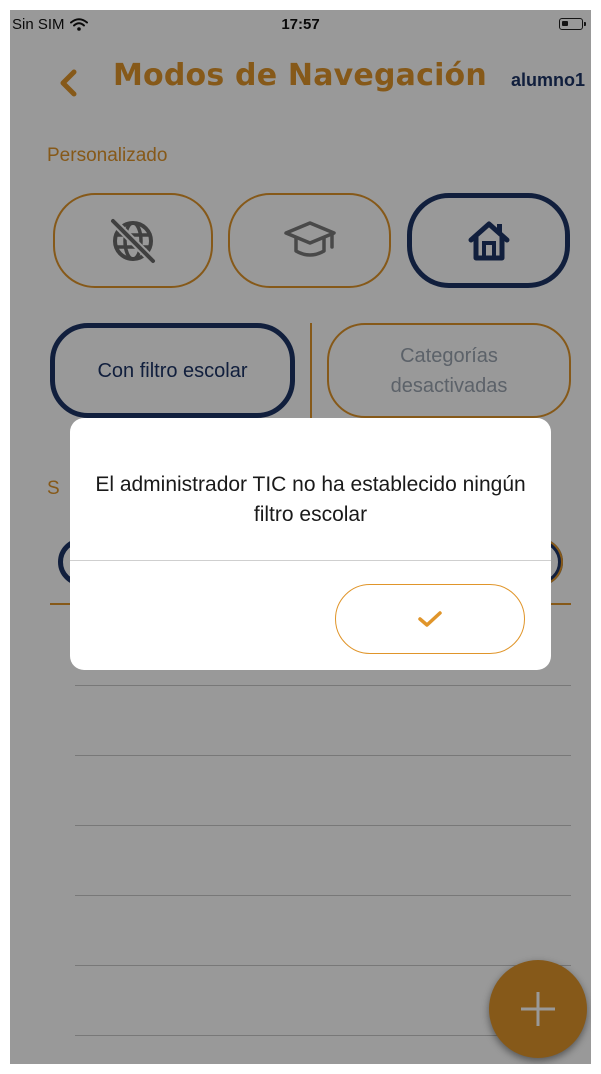 This screenshot has width=601, height=1074. I want to click on confirm-button, so click(430, 619).